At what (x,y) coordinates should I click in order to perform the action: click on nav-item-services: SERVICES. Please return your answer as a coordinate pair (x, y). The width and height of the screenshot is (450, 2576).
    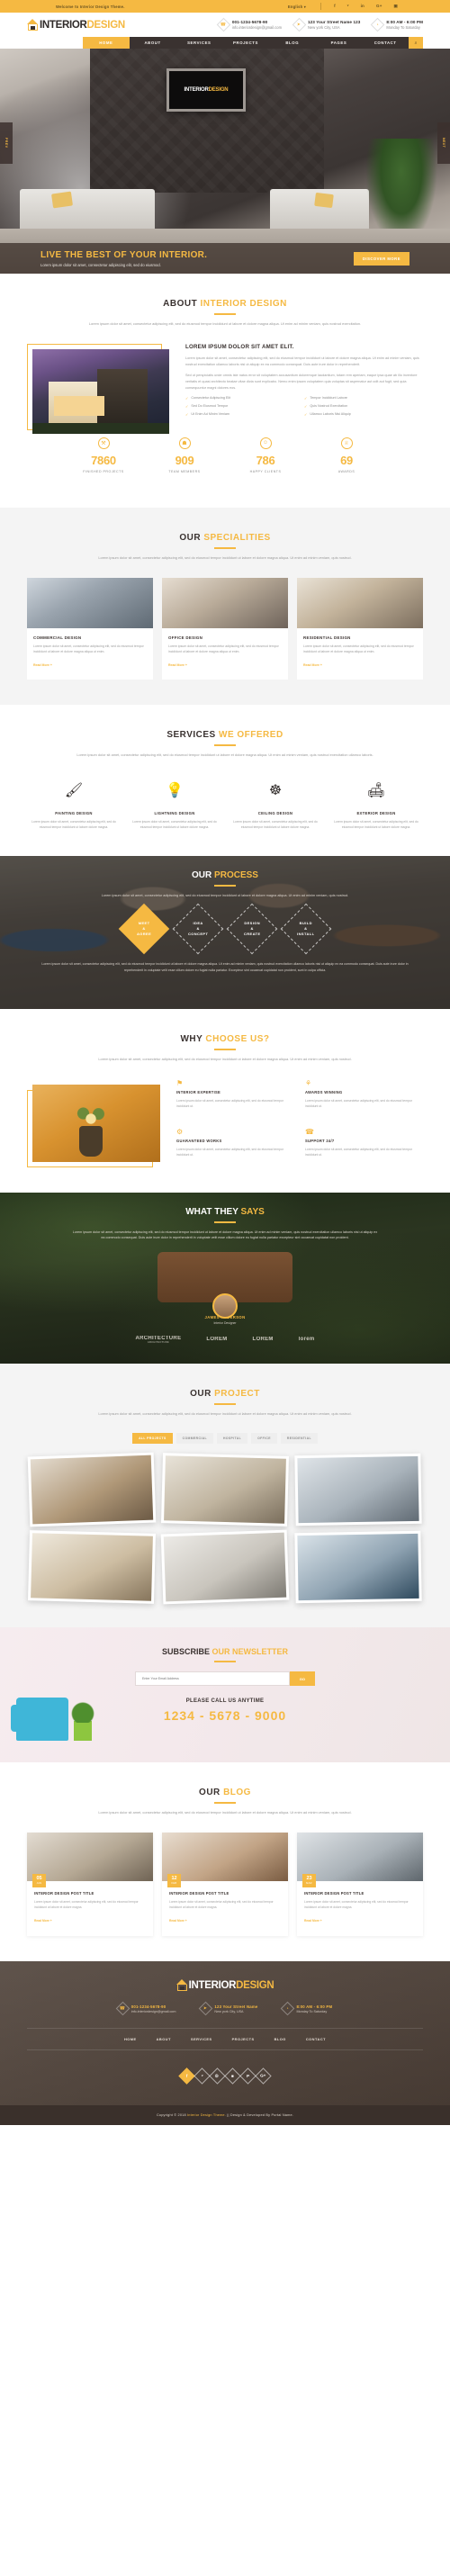
    Looking at the image, I should click on (199, 43).